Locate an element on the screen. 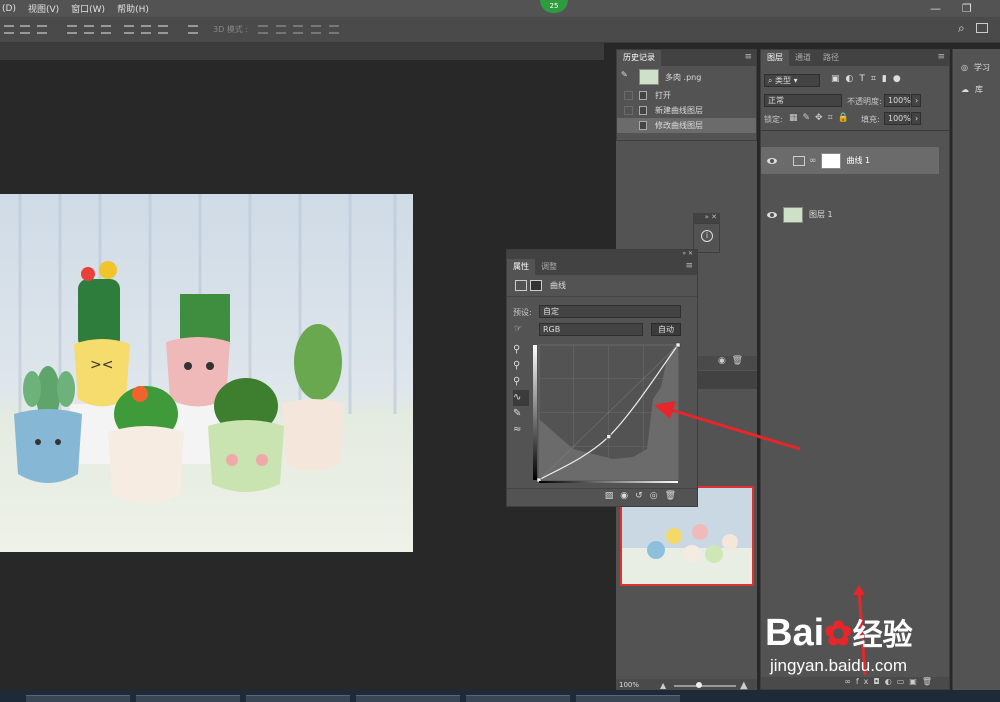 The image size is (1000, 702). minimize-icon: — is located at coordinates (935, 8).